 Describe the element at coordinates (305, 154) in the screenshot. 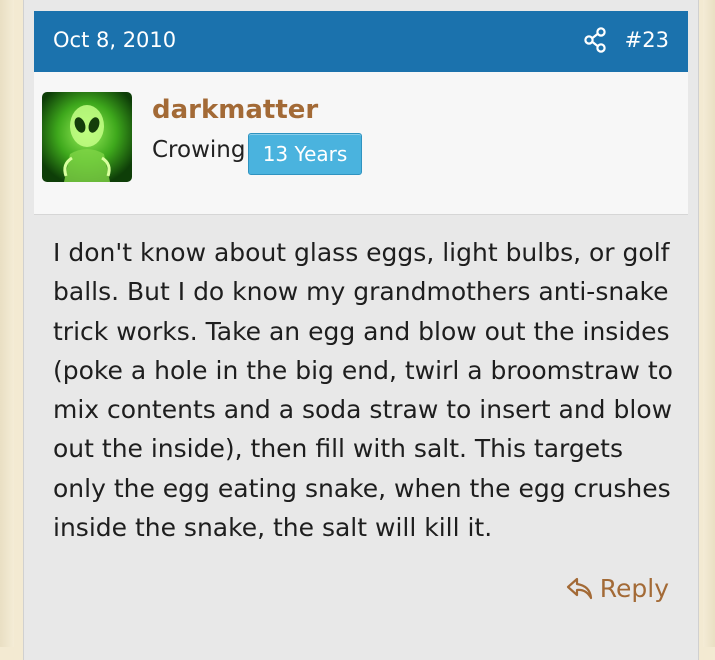

I see `membership-years-badge: 13 Years` at that location.